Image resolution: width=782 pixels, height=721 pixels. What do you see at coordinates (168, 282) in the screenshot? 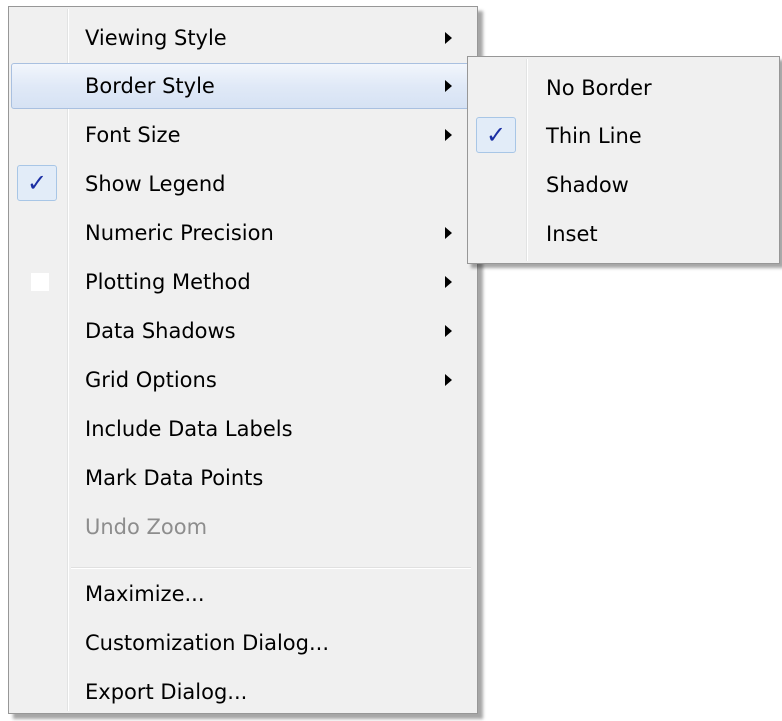
I see `menu-item-label: Plotting Method` at bounding box center [168, 282].